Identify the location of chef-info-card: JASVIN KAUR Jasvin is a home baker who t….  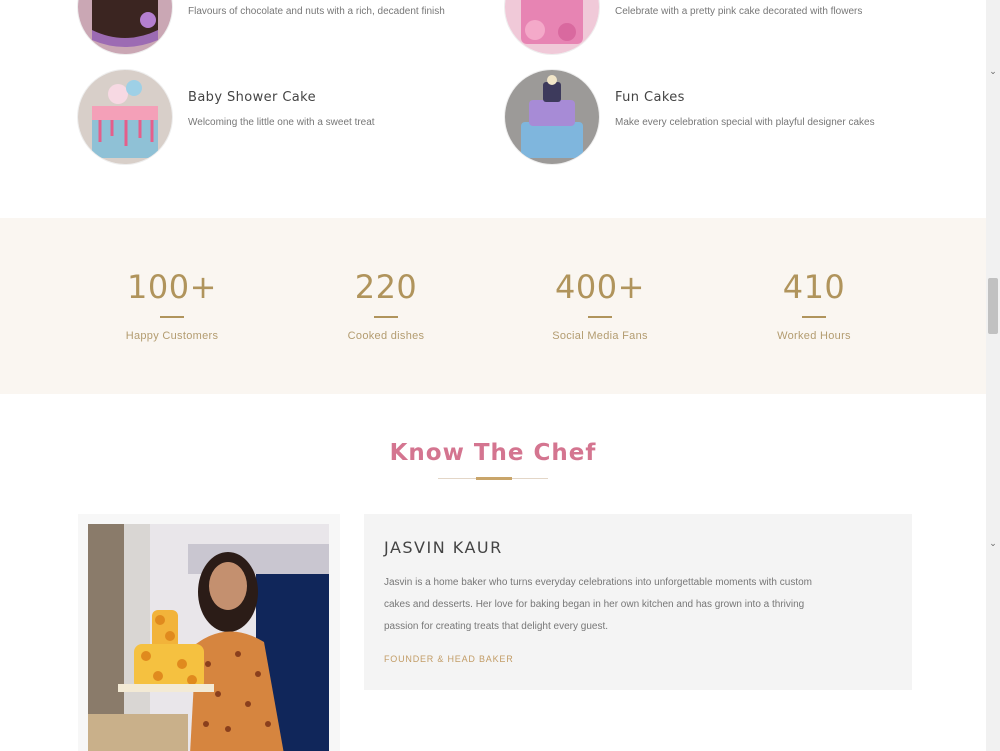
(638, 602).